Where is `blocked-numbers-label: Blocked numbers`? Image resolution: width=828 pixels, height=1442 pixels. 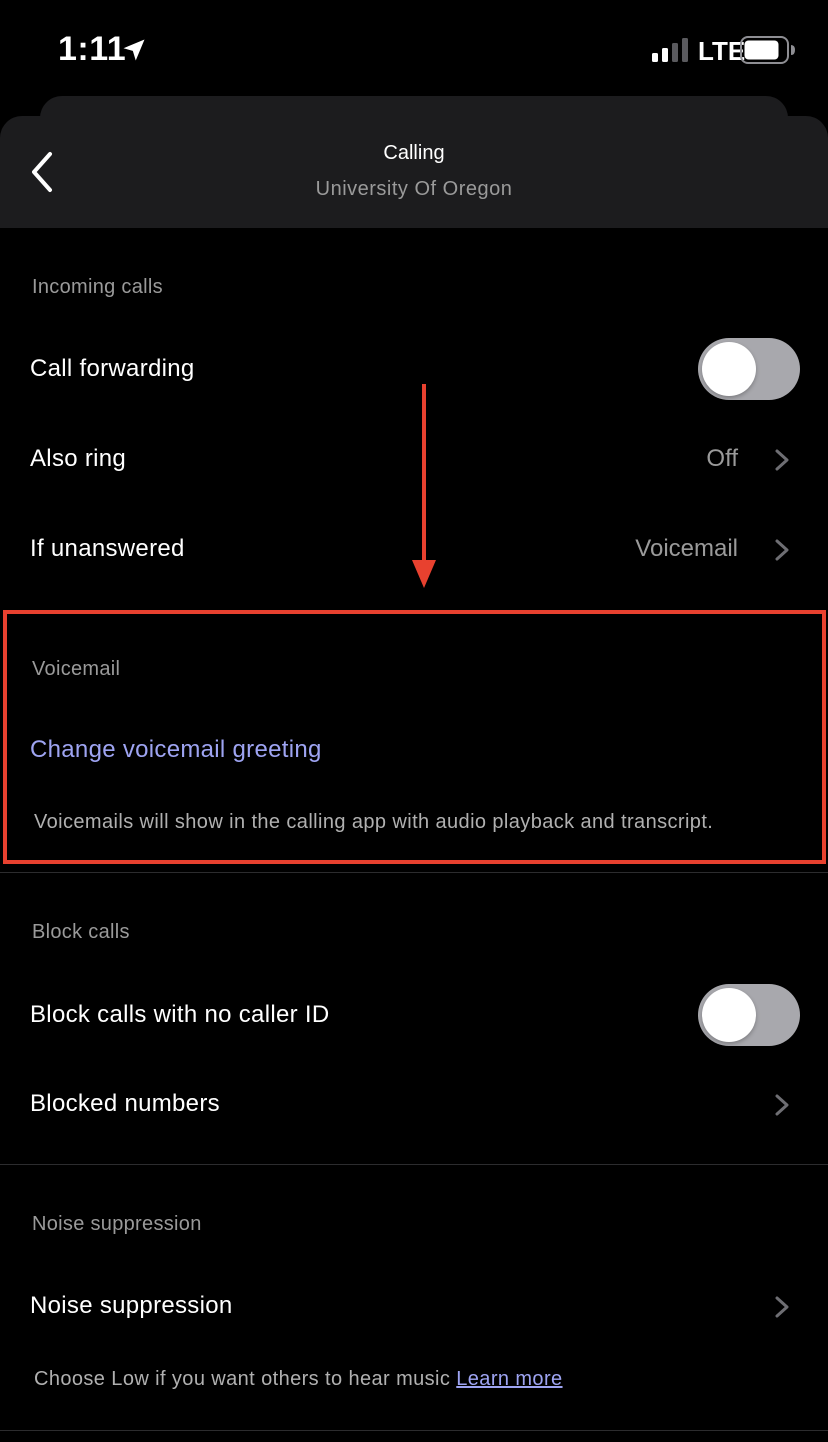 blocked-numbers-label: Blocked numbers is located at coordinates (125, 1103).